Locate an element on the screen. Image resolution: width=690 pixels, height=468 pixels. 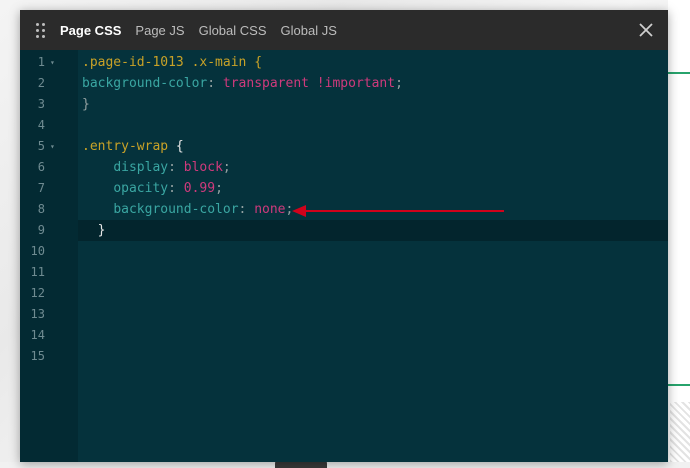
code-line: 6 display: block; is located at coordinates (344, 167).